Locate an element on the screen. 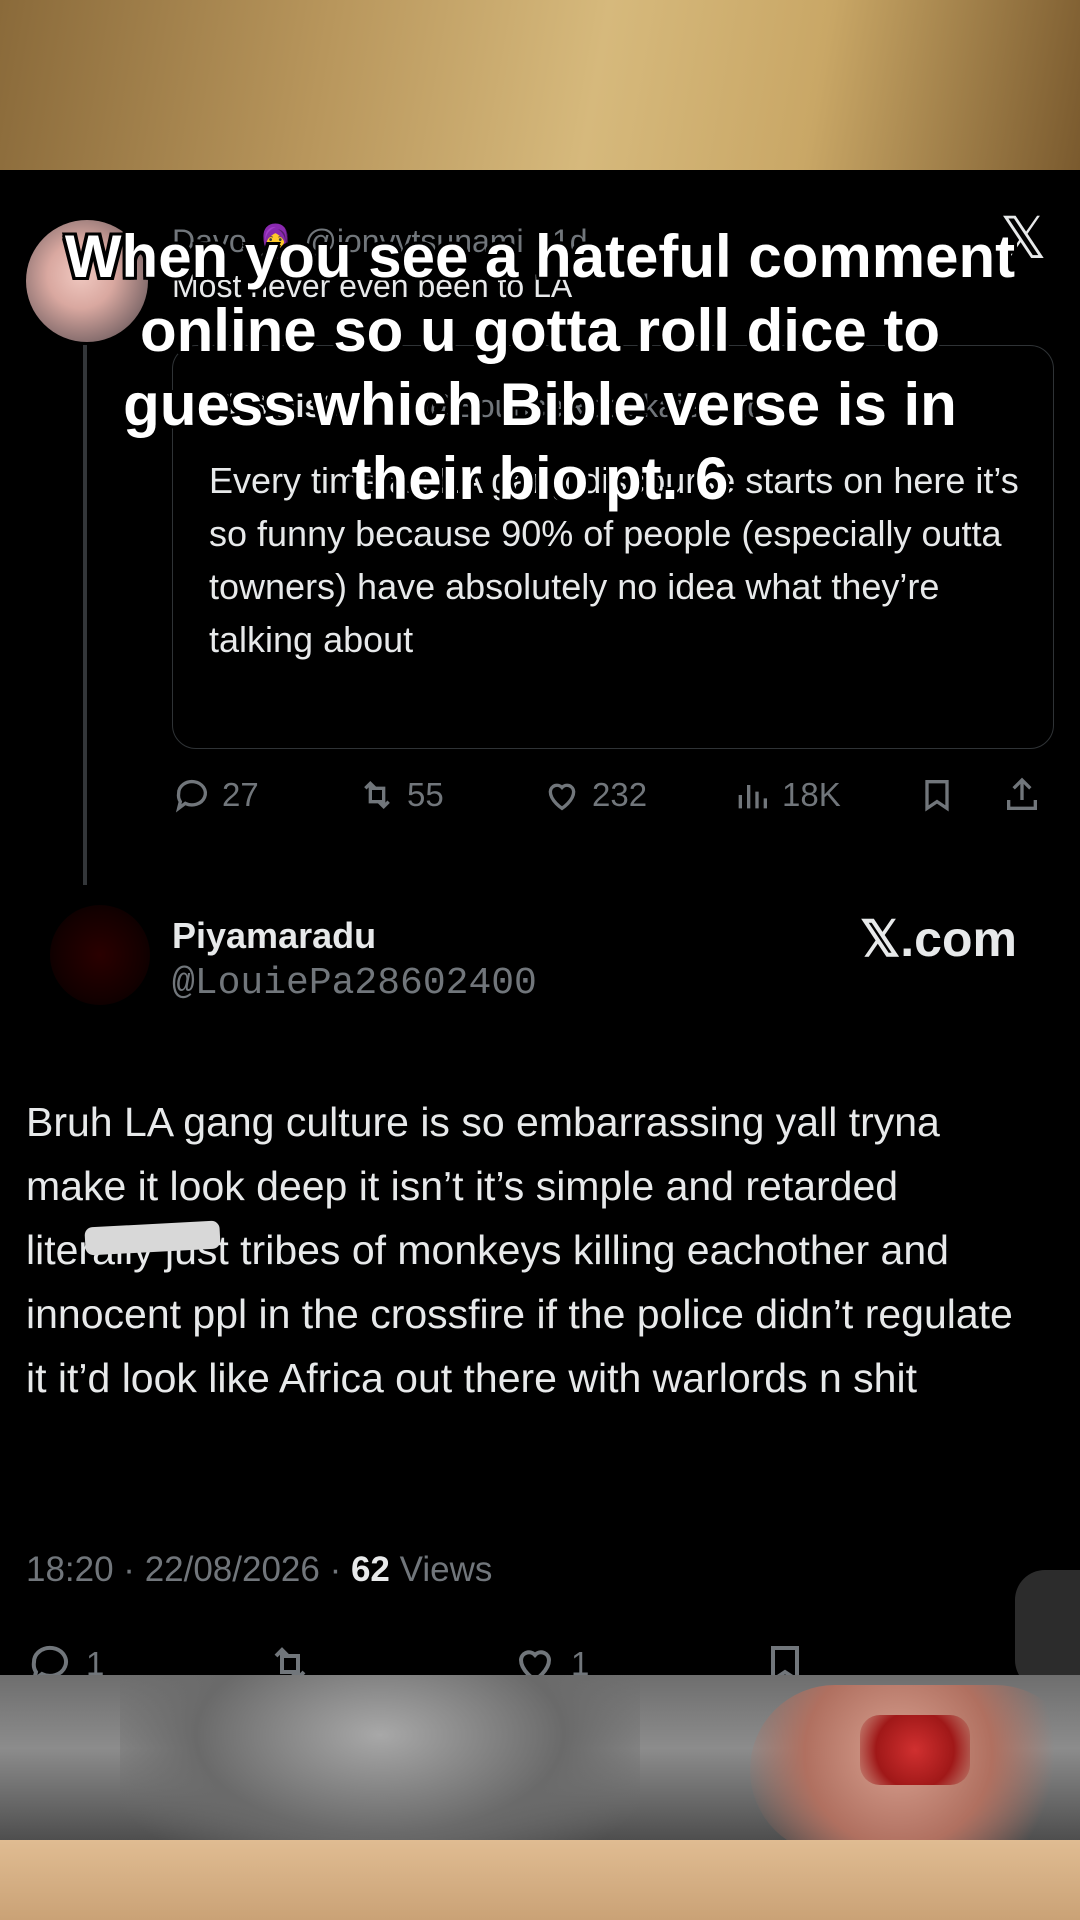 This screenshot has width=1080, height=1920. share-button is located at coordinates (1027, 795).